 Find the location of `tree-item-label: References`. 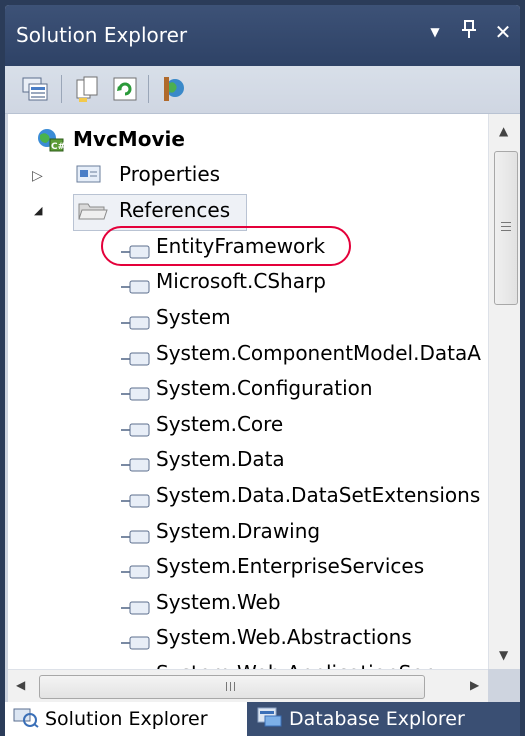

tree-item-label: References is located at coordinates (175, 210).